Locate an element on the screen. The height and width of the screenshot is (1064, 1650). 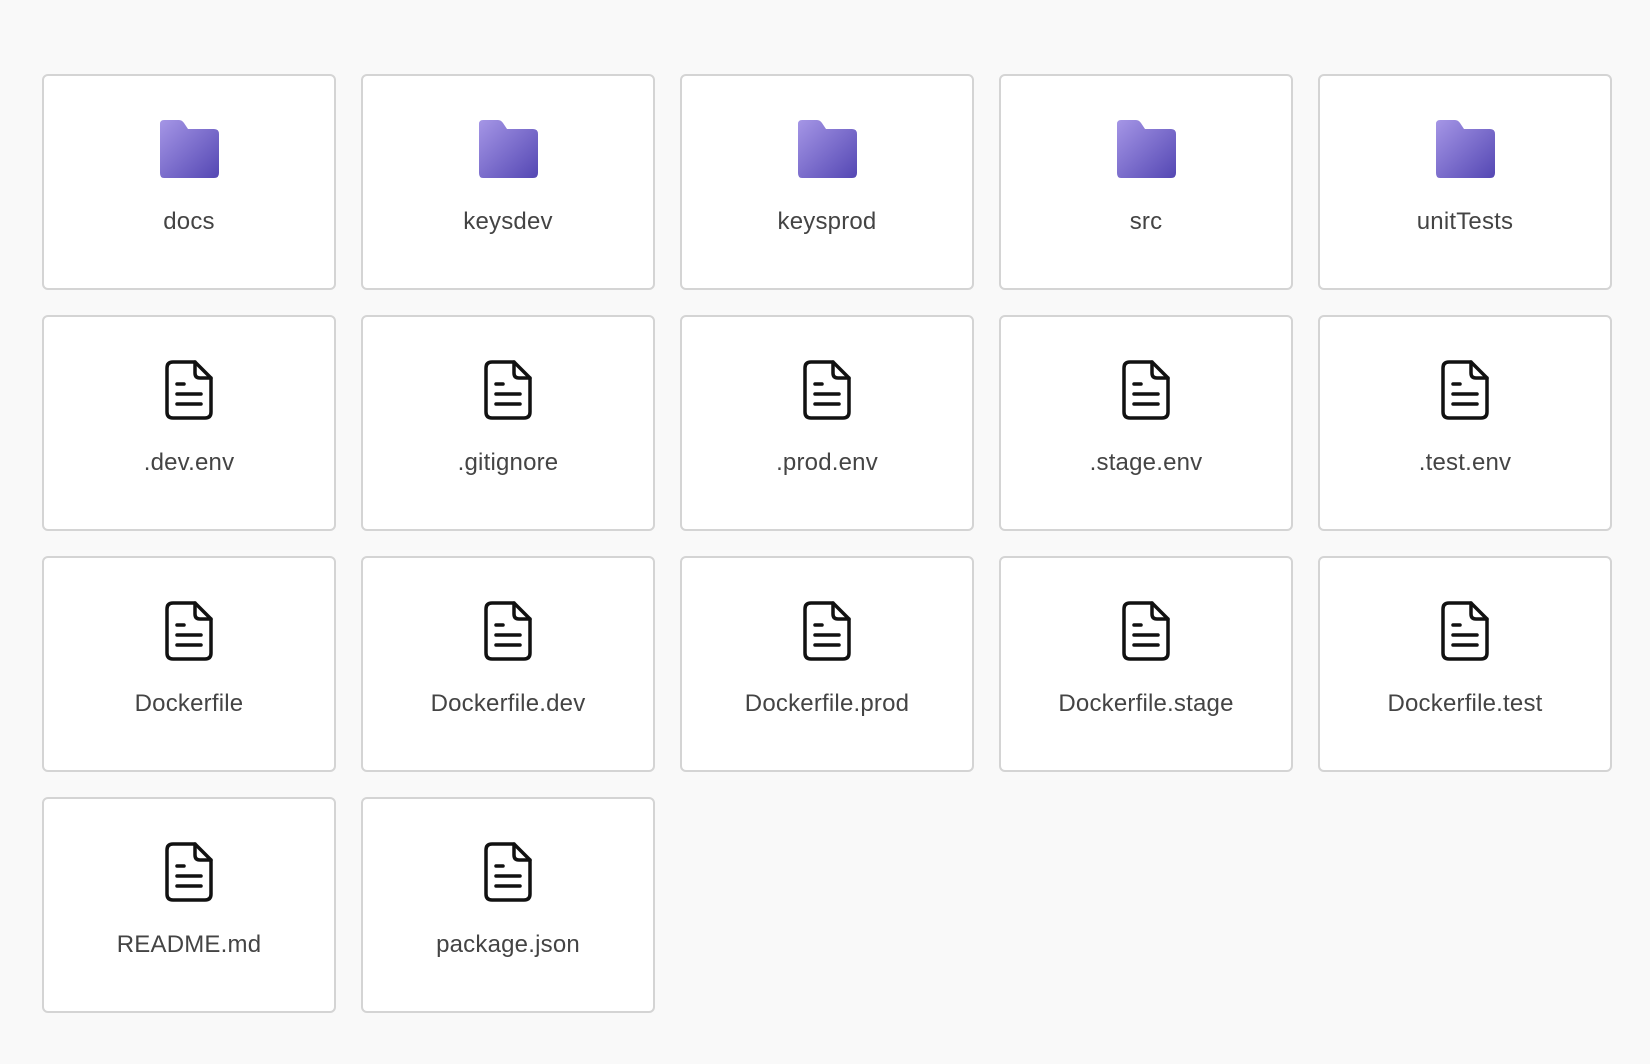
item-name: docs is located at coordinates (189, 221).